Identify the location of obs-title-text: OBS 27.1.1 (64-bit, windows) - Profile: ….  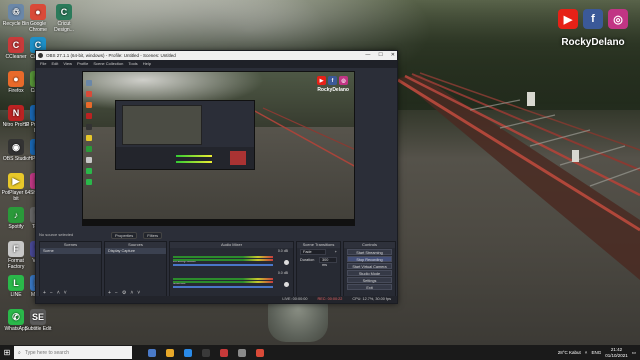
(111, 55).